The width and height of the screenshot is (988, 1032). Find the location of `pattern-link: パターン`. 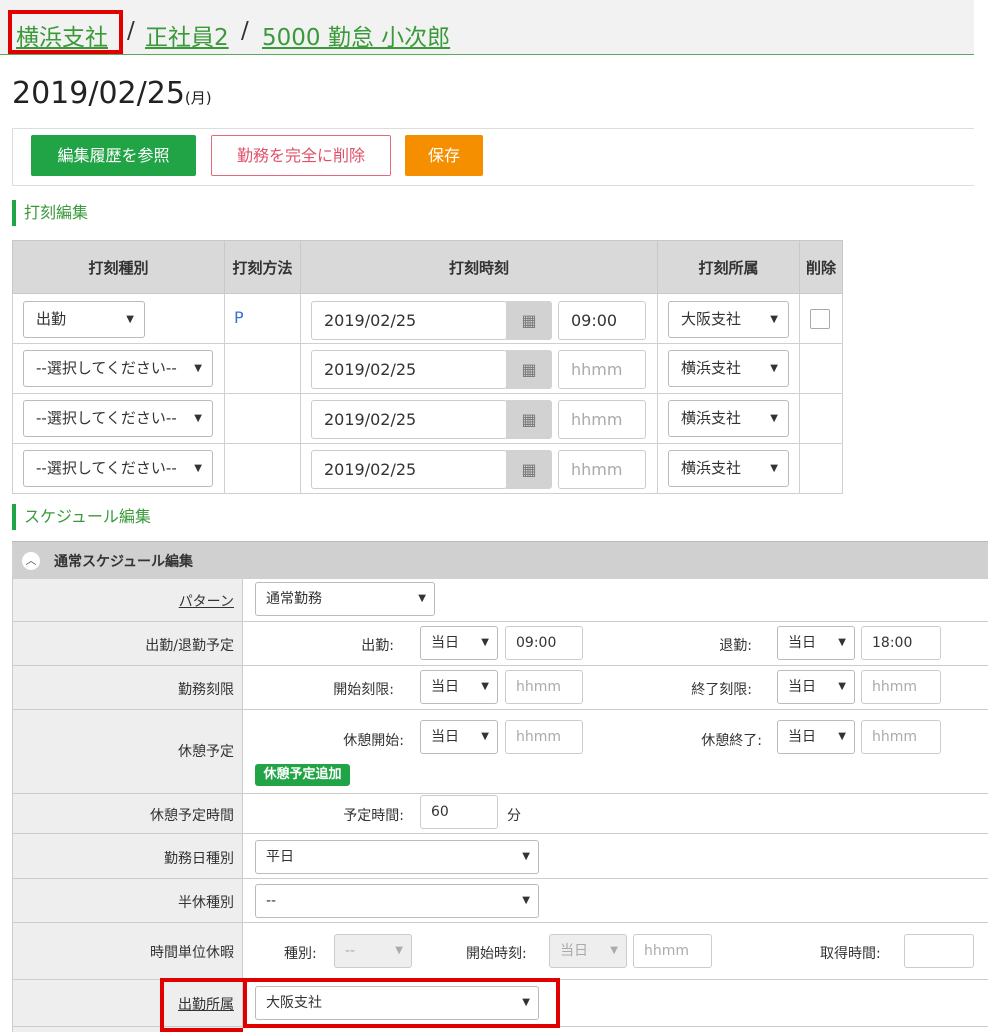

pattern-link: パターン is located at coordinates (206, 601).